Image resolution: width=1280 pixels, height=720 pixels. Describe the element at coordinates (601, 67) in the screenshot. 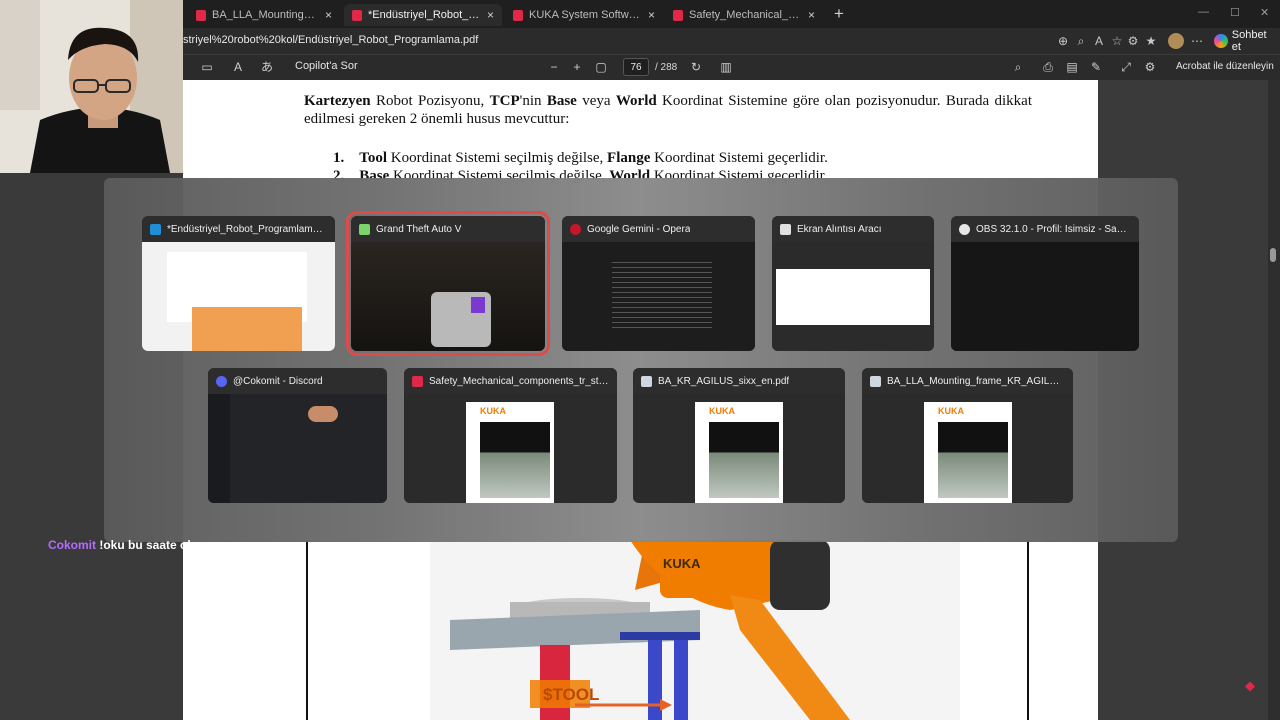

I see `fit-page-icon: ▢` at that location.